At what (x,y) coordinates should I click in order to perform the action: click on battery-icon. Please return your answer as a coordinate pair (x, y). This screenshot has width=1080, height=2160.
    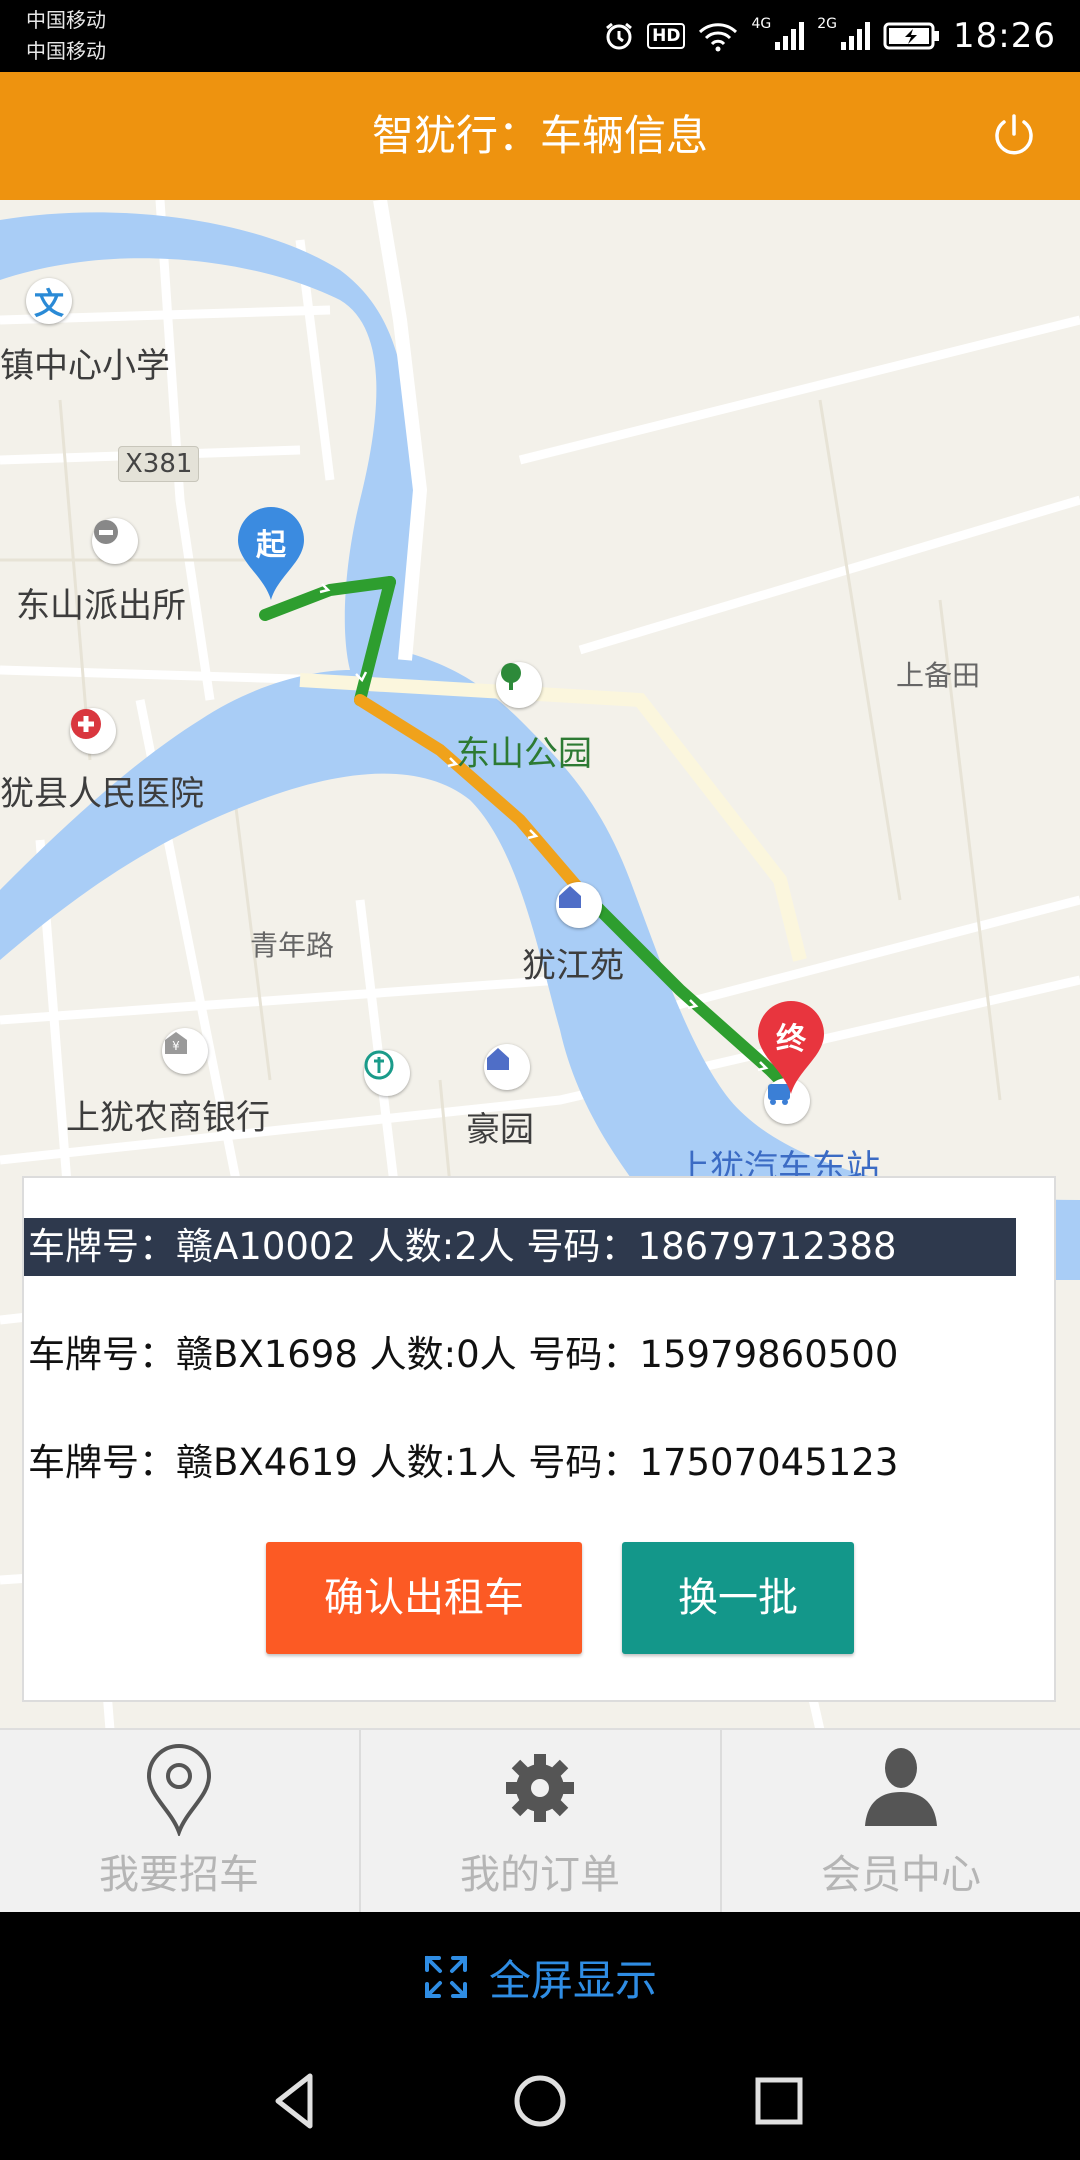
    Looking at the image, I should click on (911, 36).